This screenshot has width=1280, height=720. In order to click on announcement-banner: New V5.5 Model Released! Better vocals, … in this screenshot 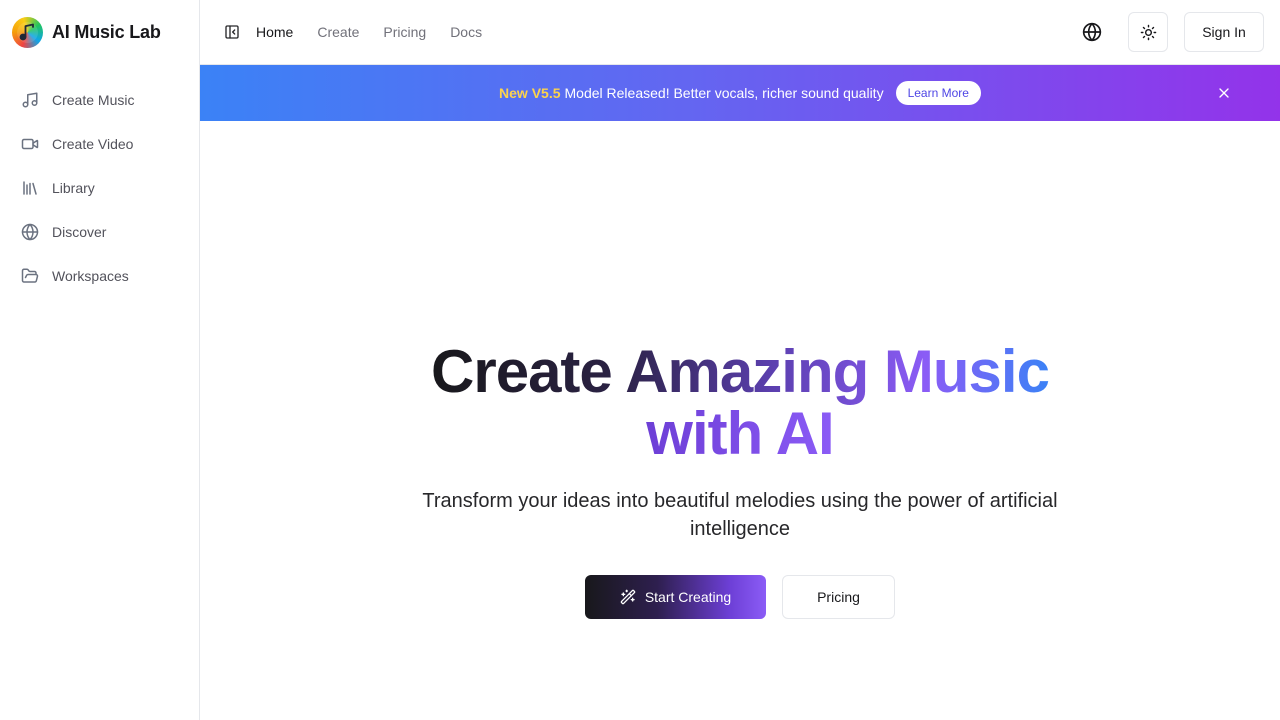, I will do `click(740, 93)`.